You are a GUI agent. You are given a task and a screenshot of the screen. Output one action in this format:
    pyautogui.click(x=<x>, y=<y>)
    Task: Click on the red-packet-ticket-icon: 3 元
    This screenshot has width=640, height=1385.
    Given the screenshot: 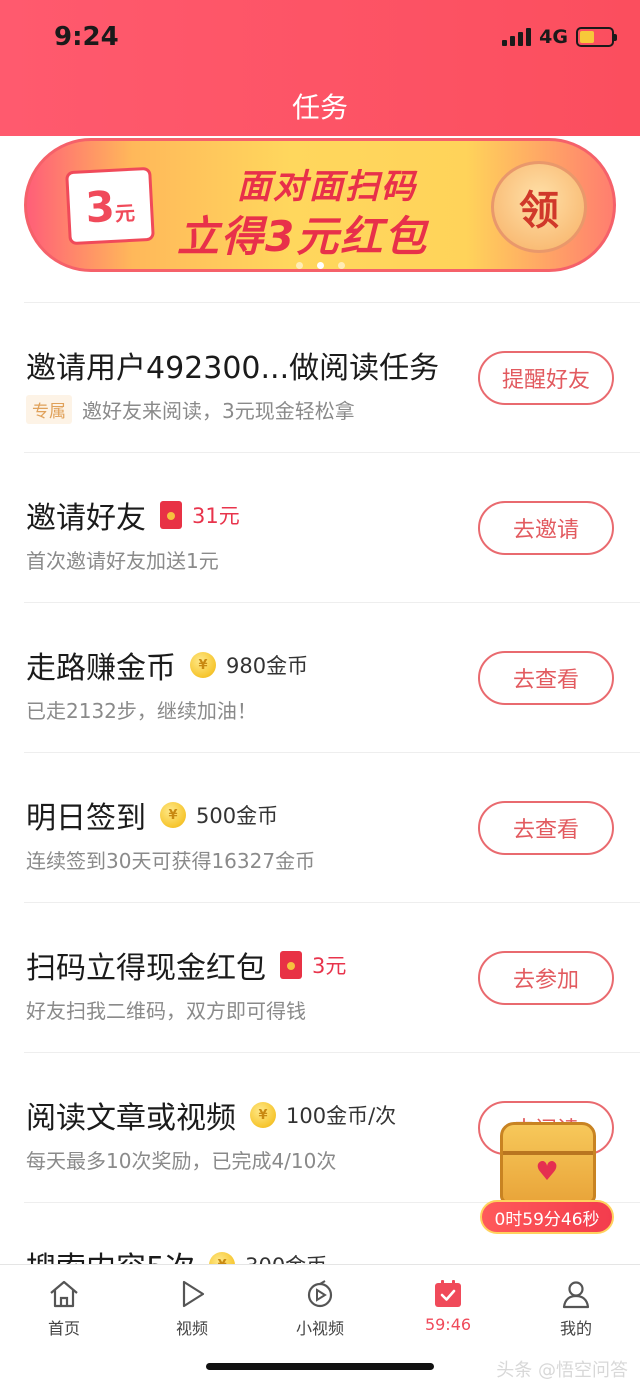 What is the action you would take?
    pyautogui.click(x=110, y=206)
    